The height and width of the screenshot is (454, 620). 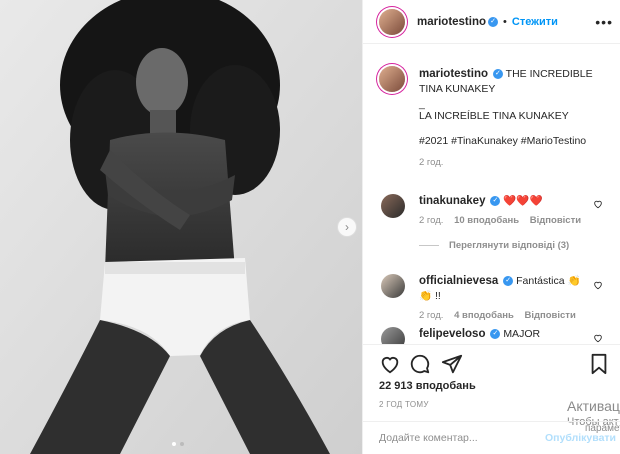 What do you see at coordinates (484, 315) in the screenshot?
I see `comment-likes: 4 вподобань` at bounding box center [484, 315].